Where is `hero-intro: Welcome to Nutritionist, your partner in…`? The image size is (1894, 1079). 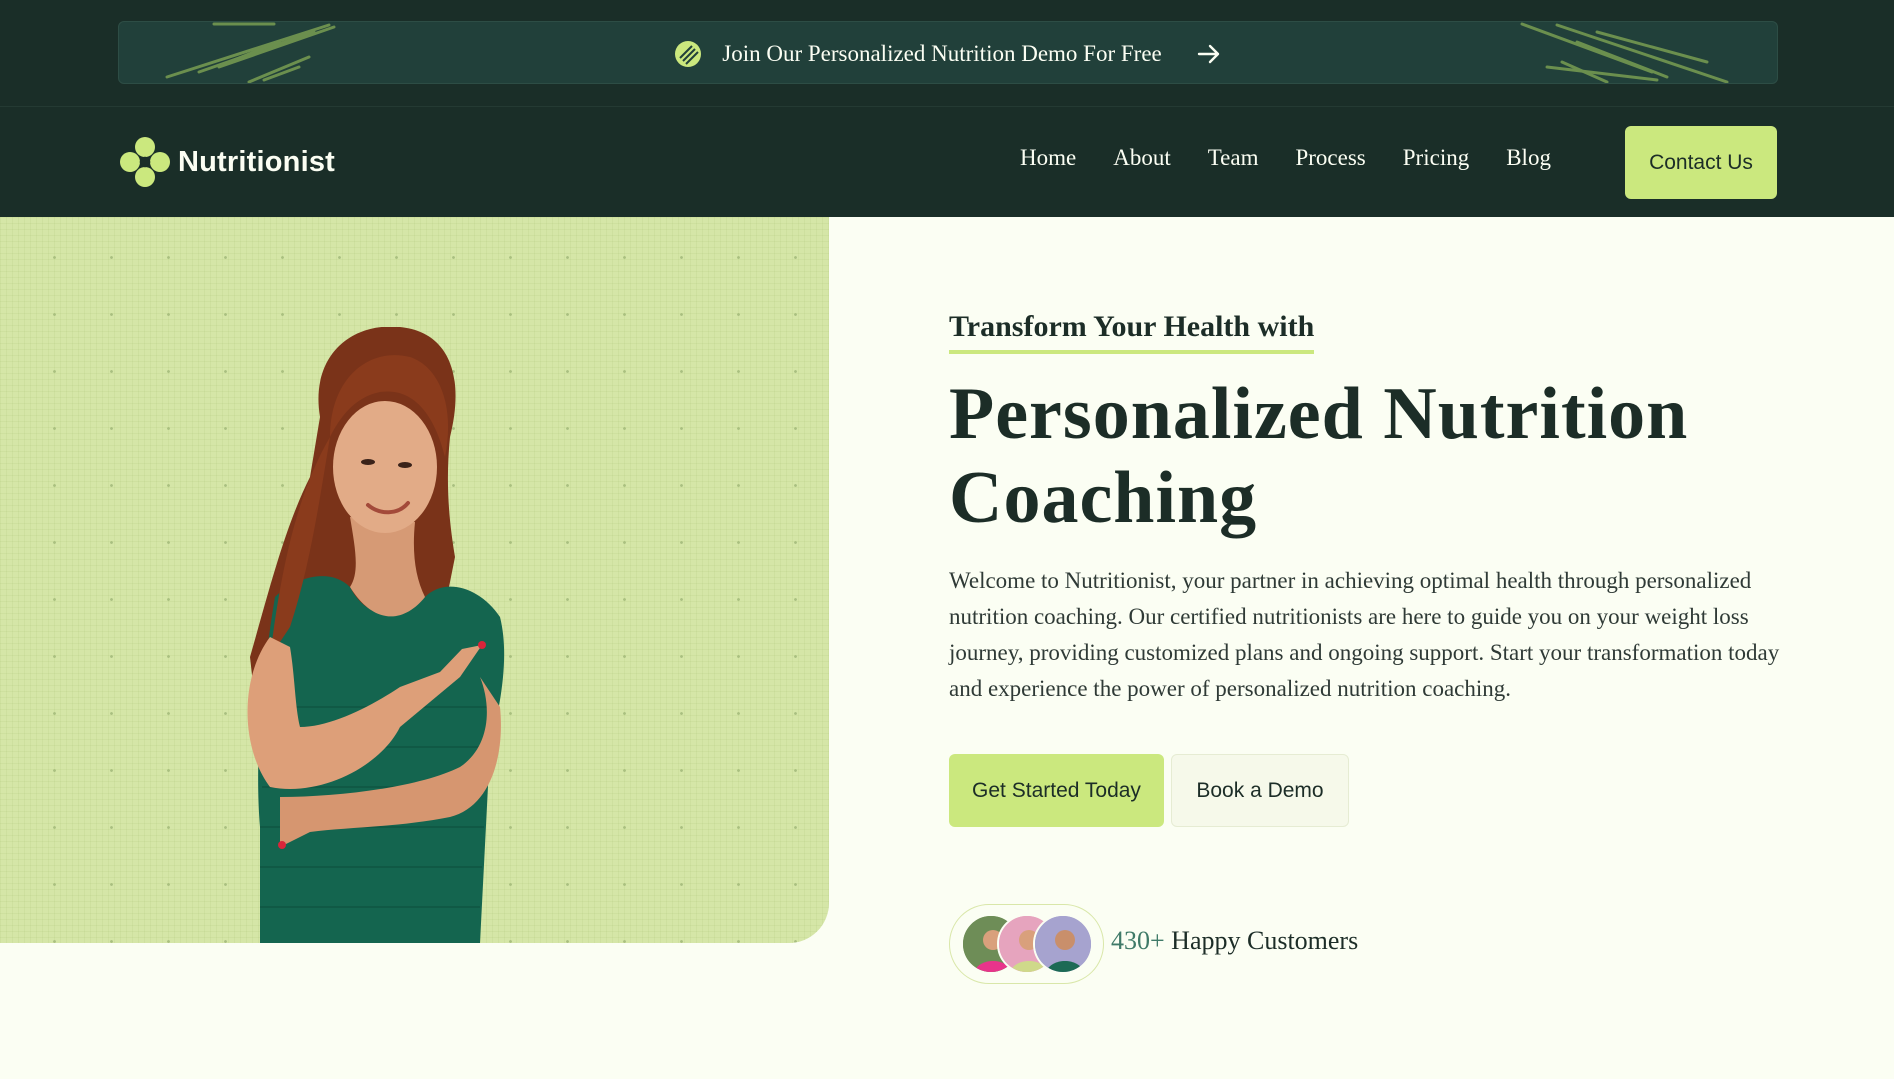
hero-intro: Welcome to Nutritionist, your partner in… is located at coordinates (1364, 634).